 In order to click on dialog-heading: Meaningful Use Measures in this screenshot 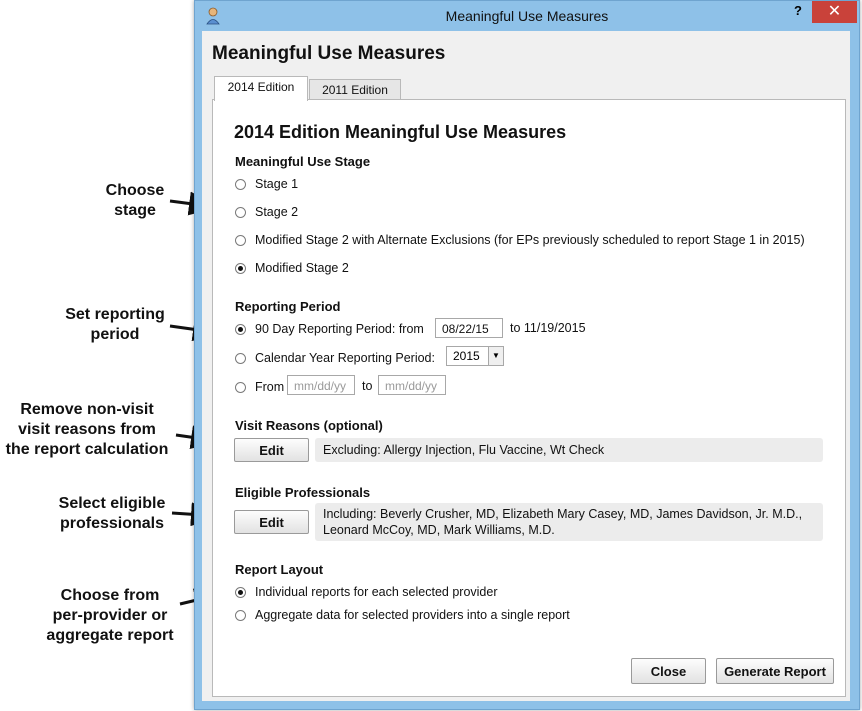, I will do `click(329, 53)`.